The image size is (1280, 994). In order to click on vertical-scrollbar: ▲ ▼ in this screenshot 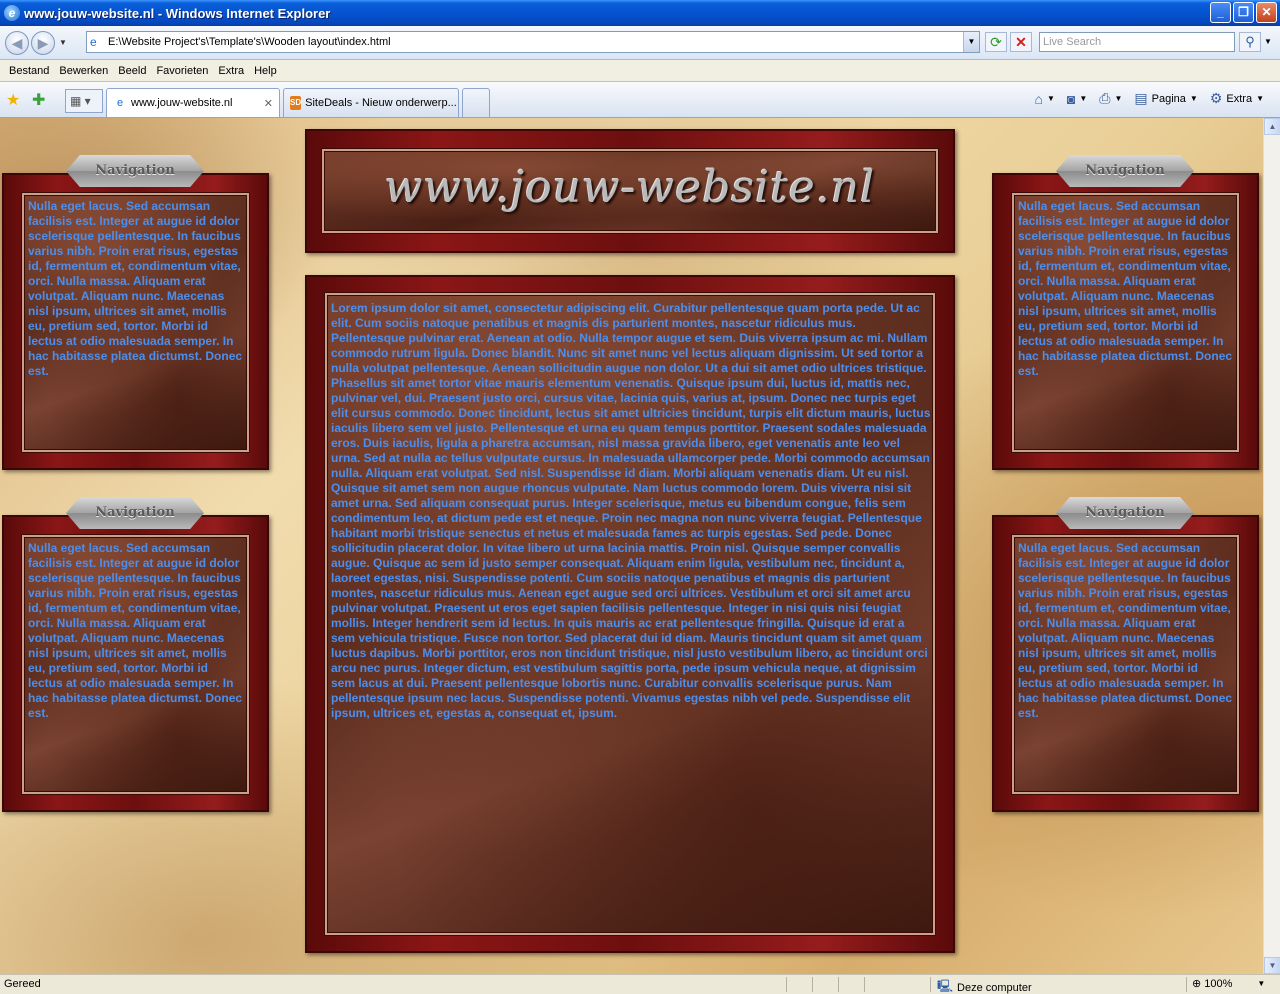, I will do `click(1271, 546)`.